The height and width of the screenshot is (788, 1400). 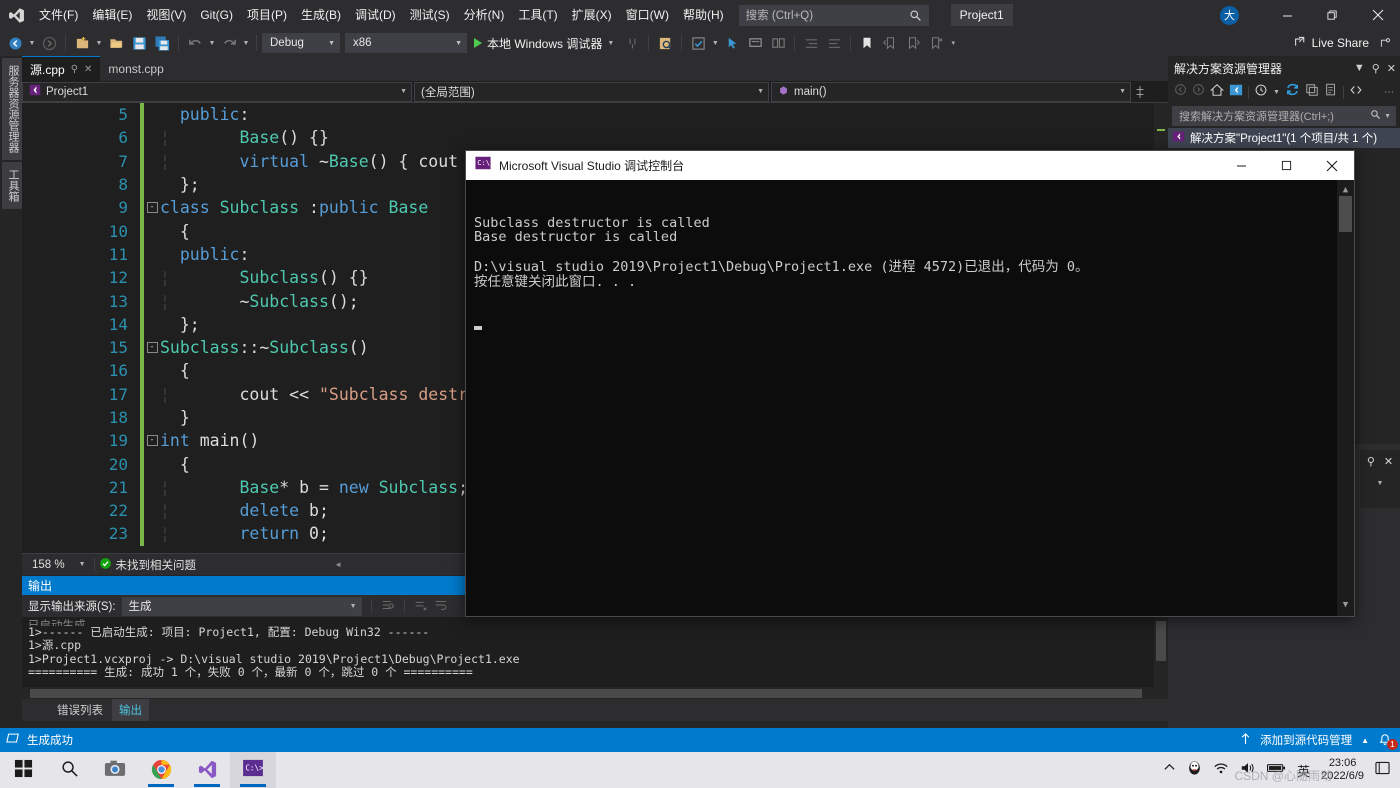 I want to click on undo-dropdown-icon: ▼, so click(x=212, y=43).